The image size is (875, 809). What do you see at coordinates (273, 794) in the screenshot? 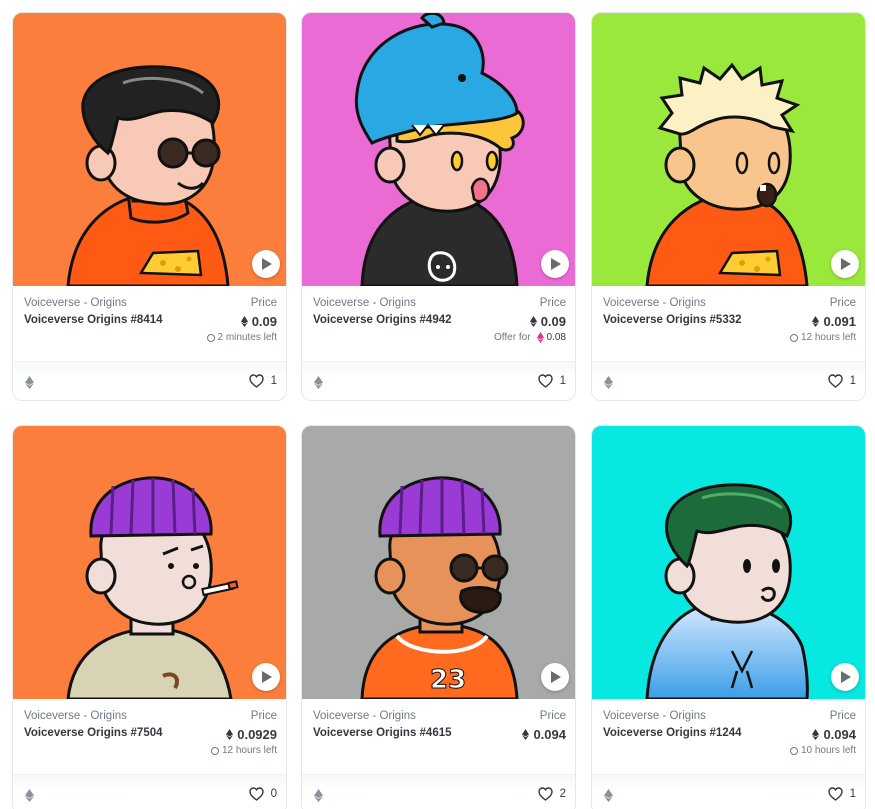
I see `favorite-count: 0` at bounding box center [273, 794].